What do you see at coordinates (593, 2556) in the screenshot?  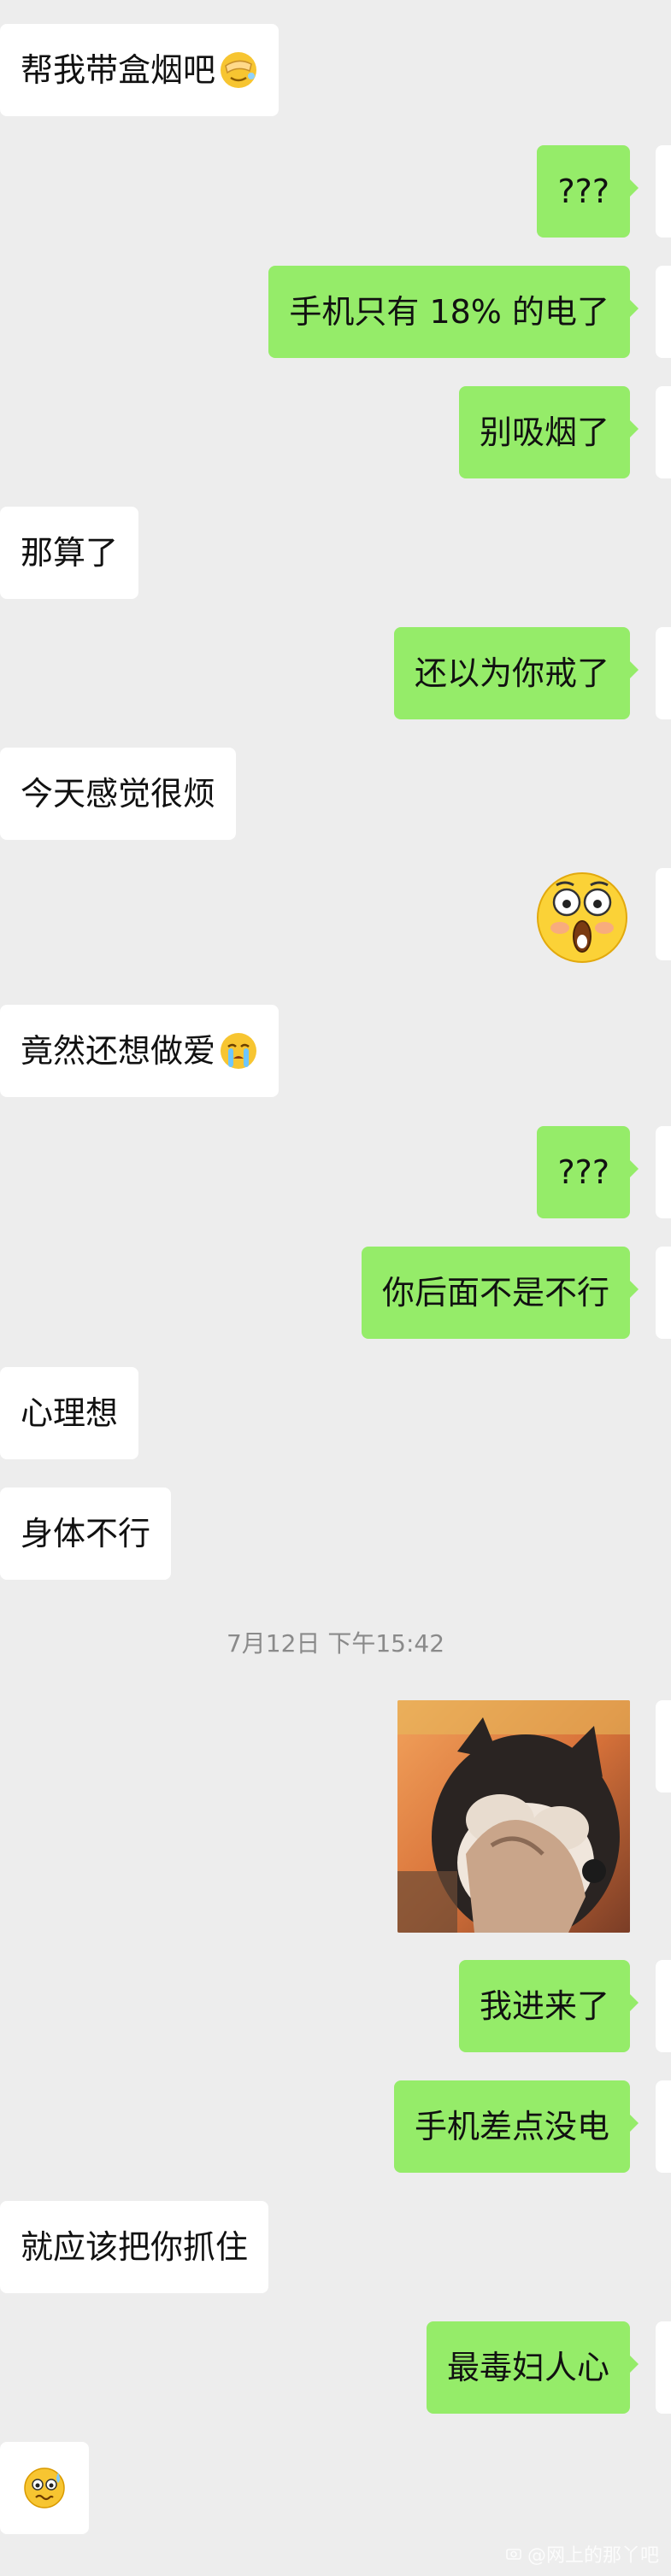 I see `watermark-text: @网上的那丫吧` at bounding box center [593, 2556].